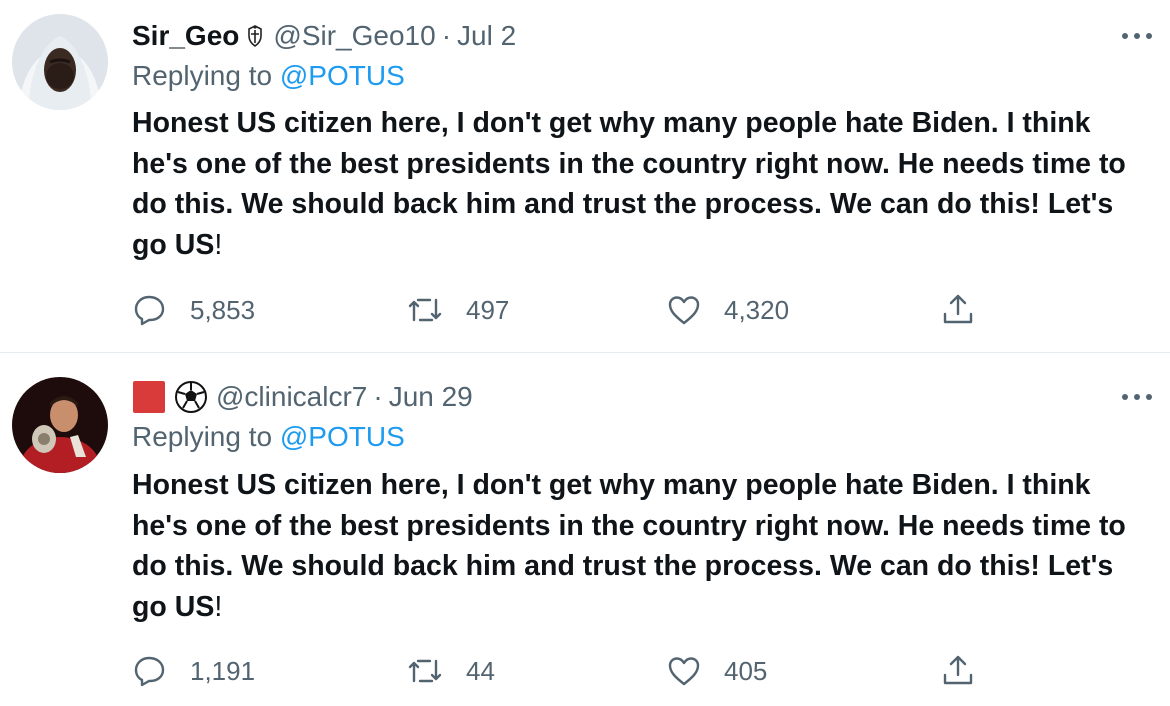  I want to click on like-button: 4,320, so click(727, 310).